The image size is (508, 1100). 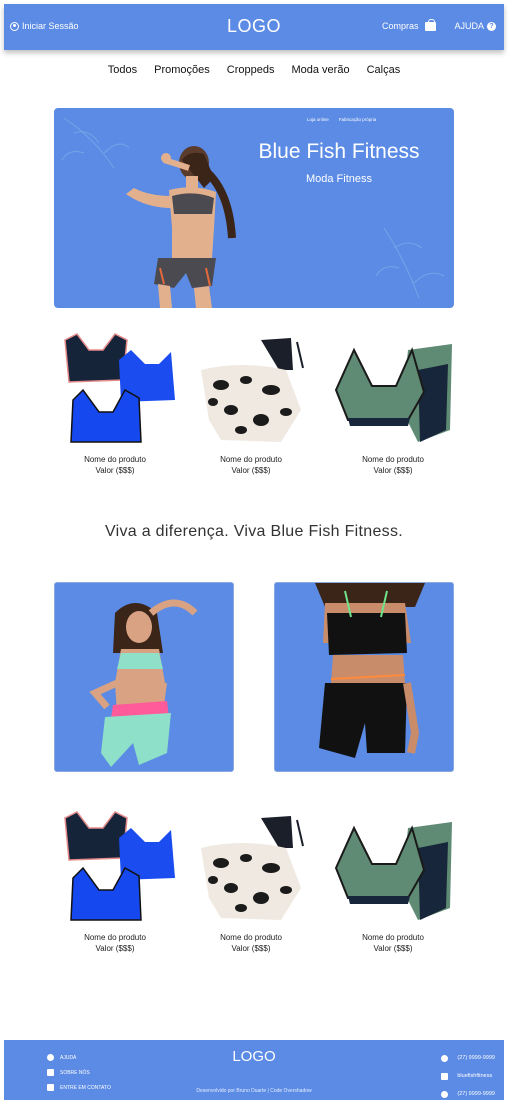 I want to click on model-photo-mint, so click(x=144, y=677).